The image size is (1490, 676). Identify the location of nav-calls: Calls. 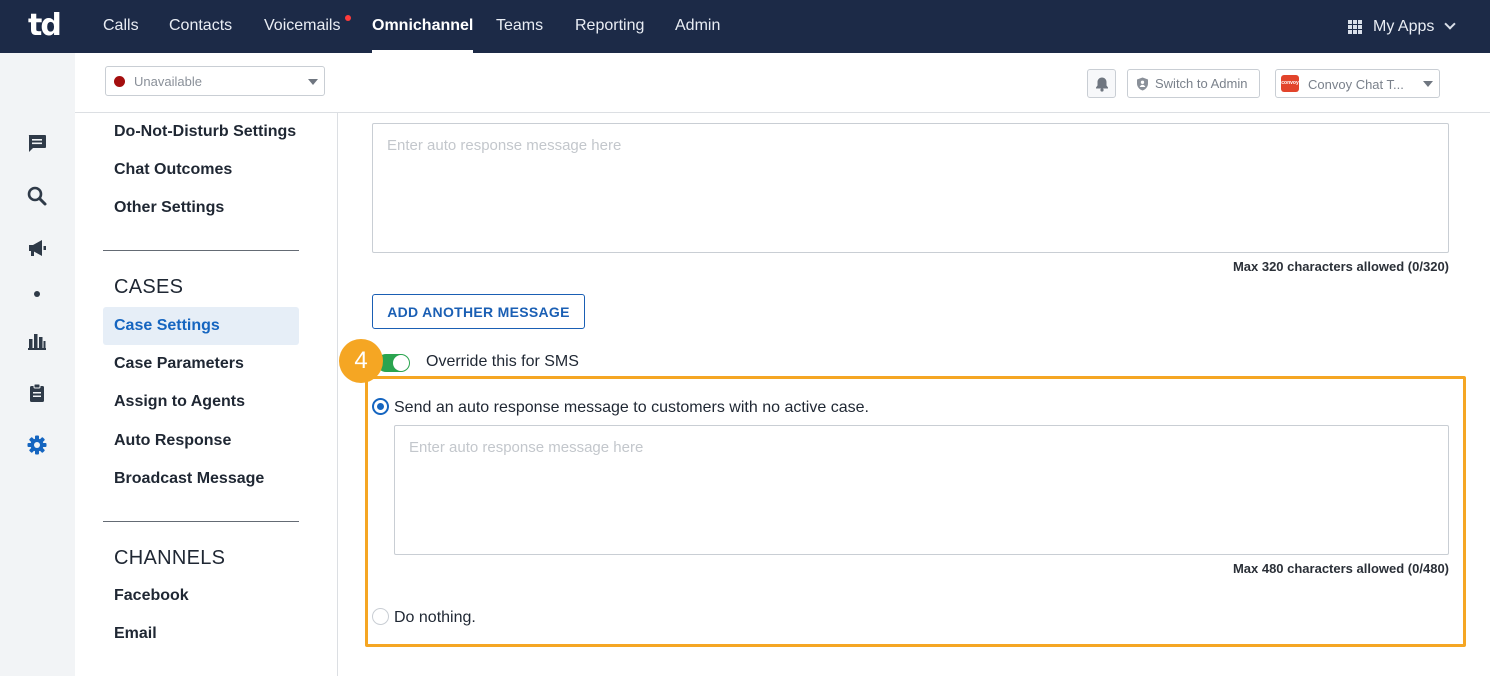
(121, 26).